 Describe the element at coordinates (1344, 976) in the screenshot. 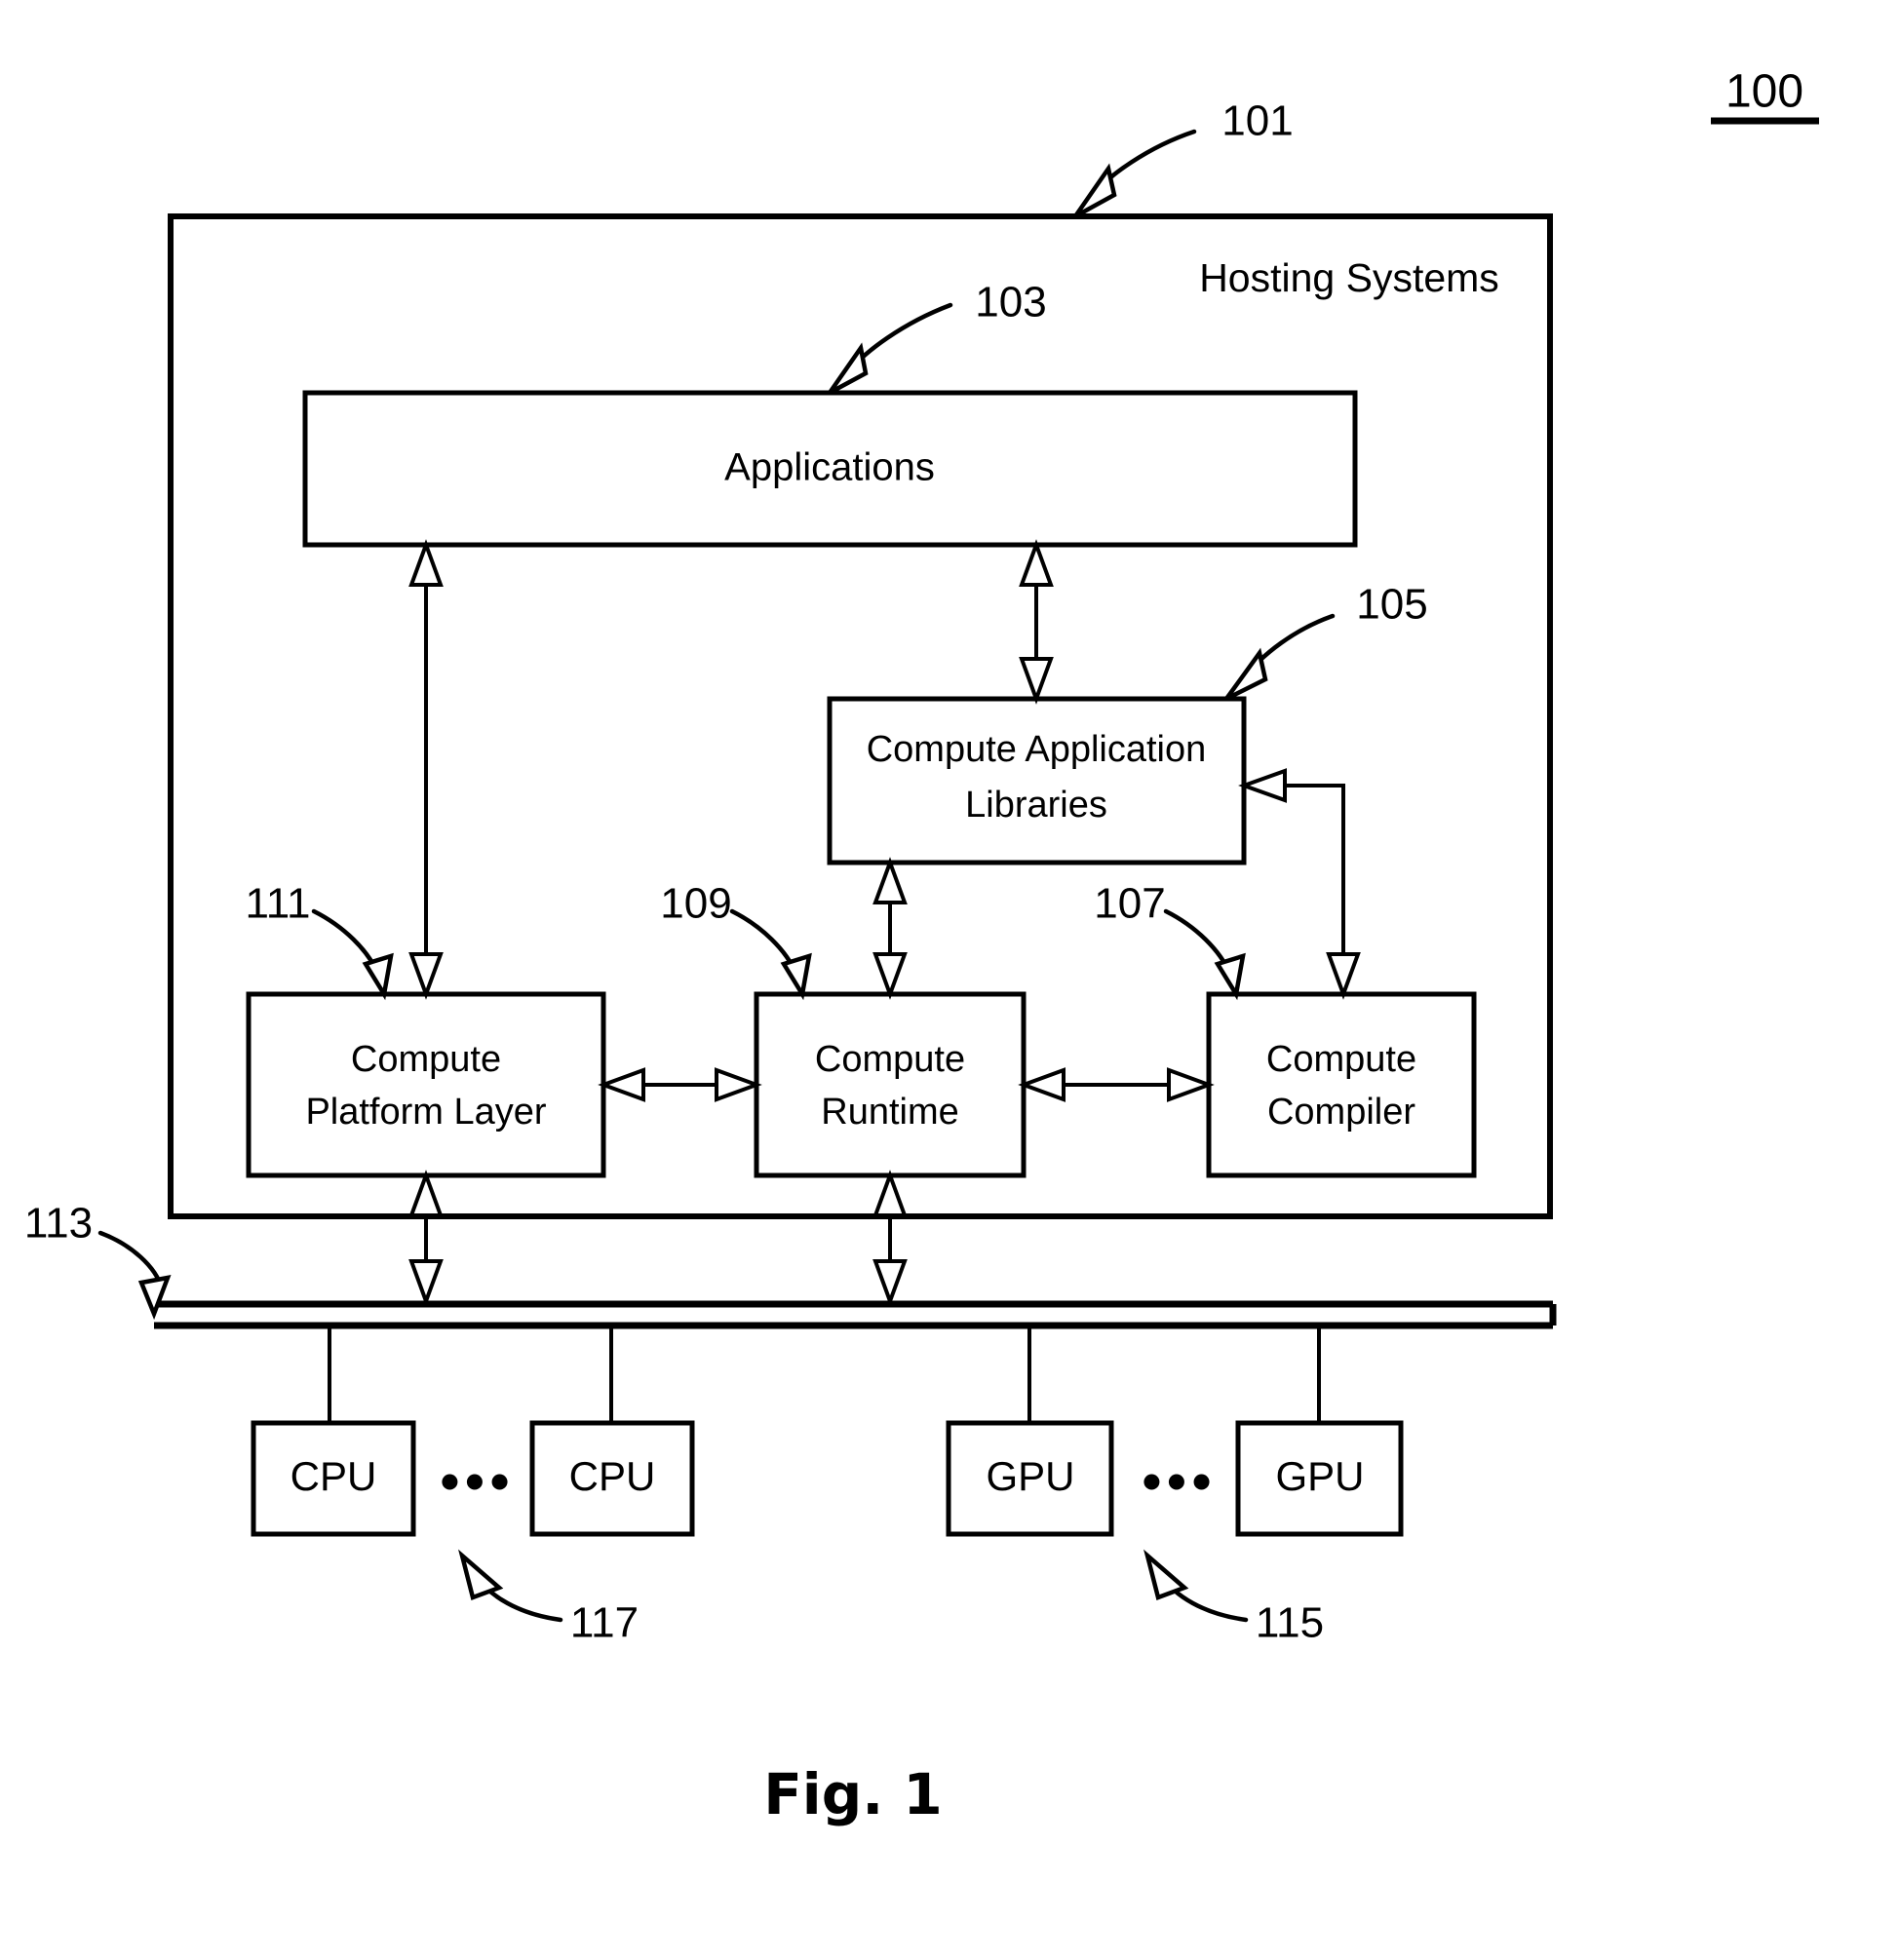

I see `arrowhead-down-compiler` at that location.